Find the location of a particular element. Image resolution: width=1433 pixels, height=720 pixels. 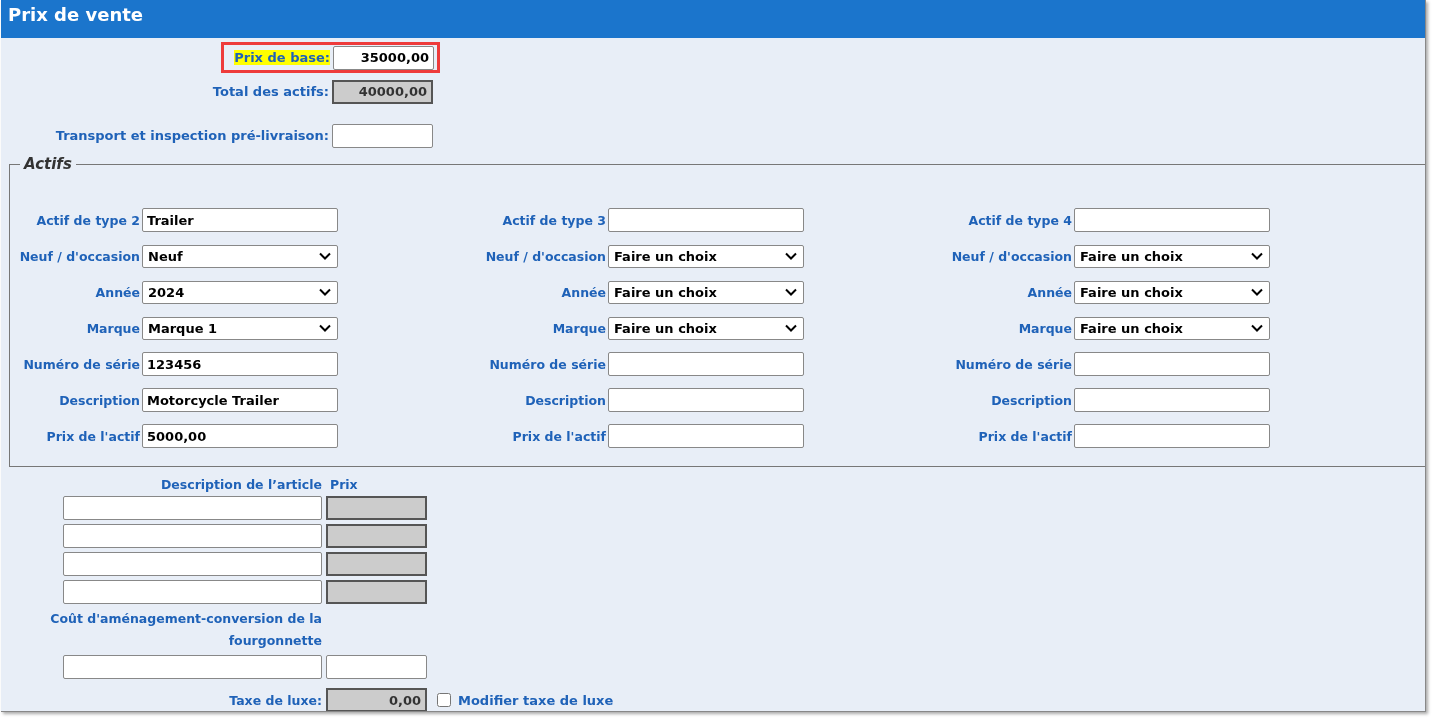

input-field: 5000,00 is located at coordinates (240, 436).